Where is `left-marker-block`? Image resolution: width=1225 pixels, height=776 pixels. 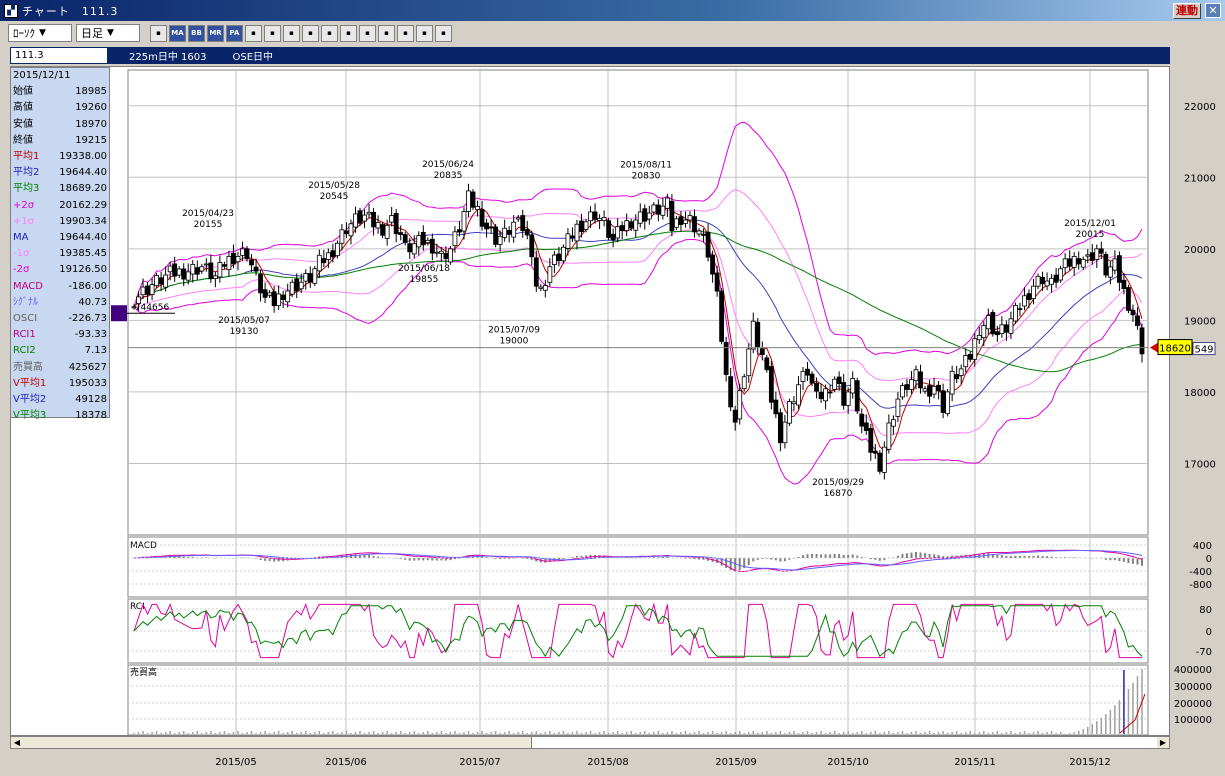
left-marker-block is located at coordinates (119, 313).